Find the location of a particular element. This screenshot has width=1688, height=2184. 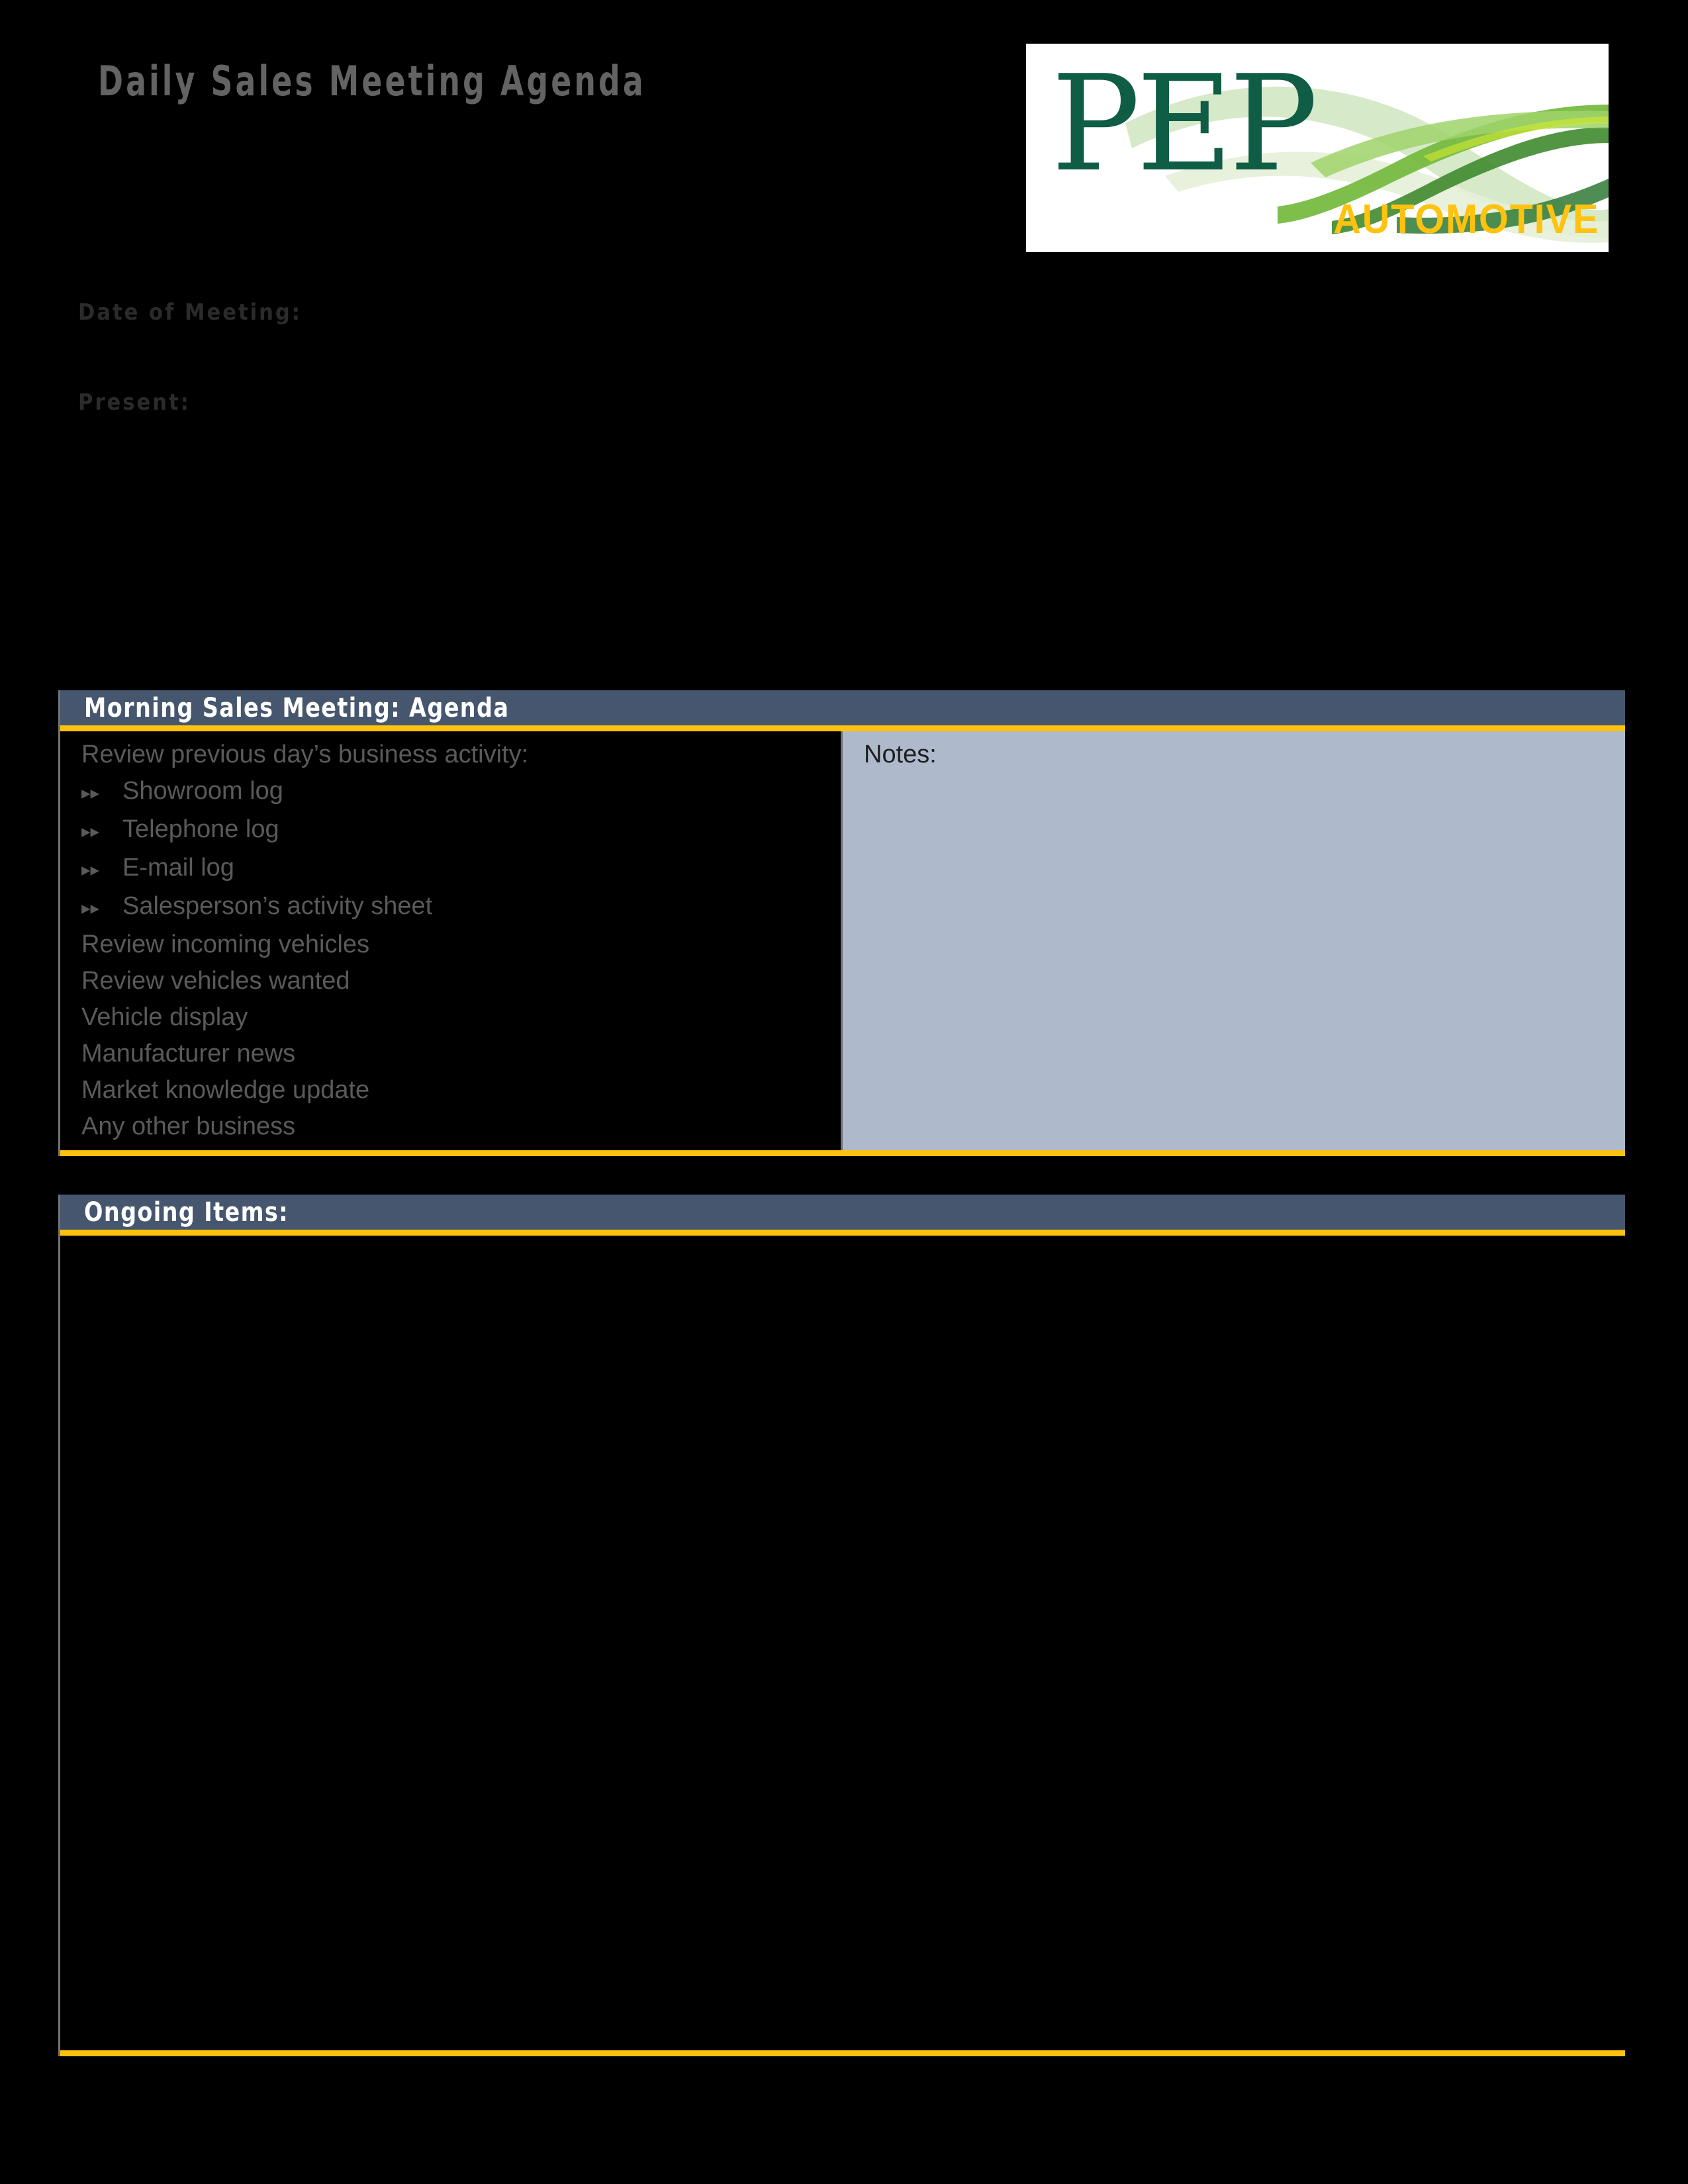

logo-wordmark: PEP is located at coordinates (1184, 124).